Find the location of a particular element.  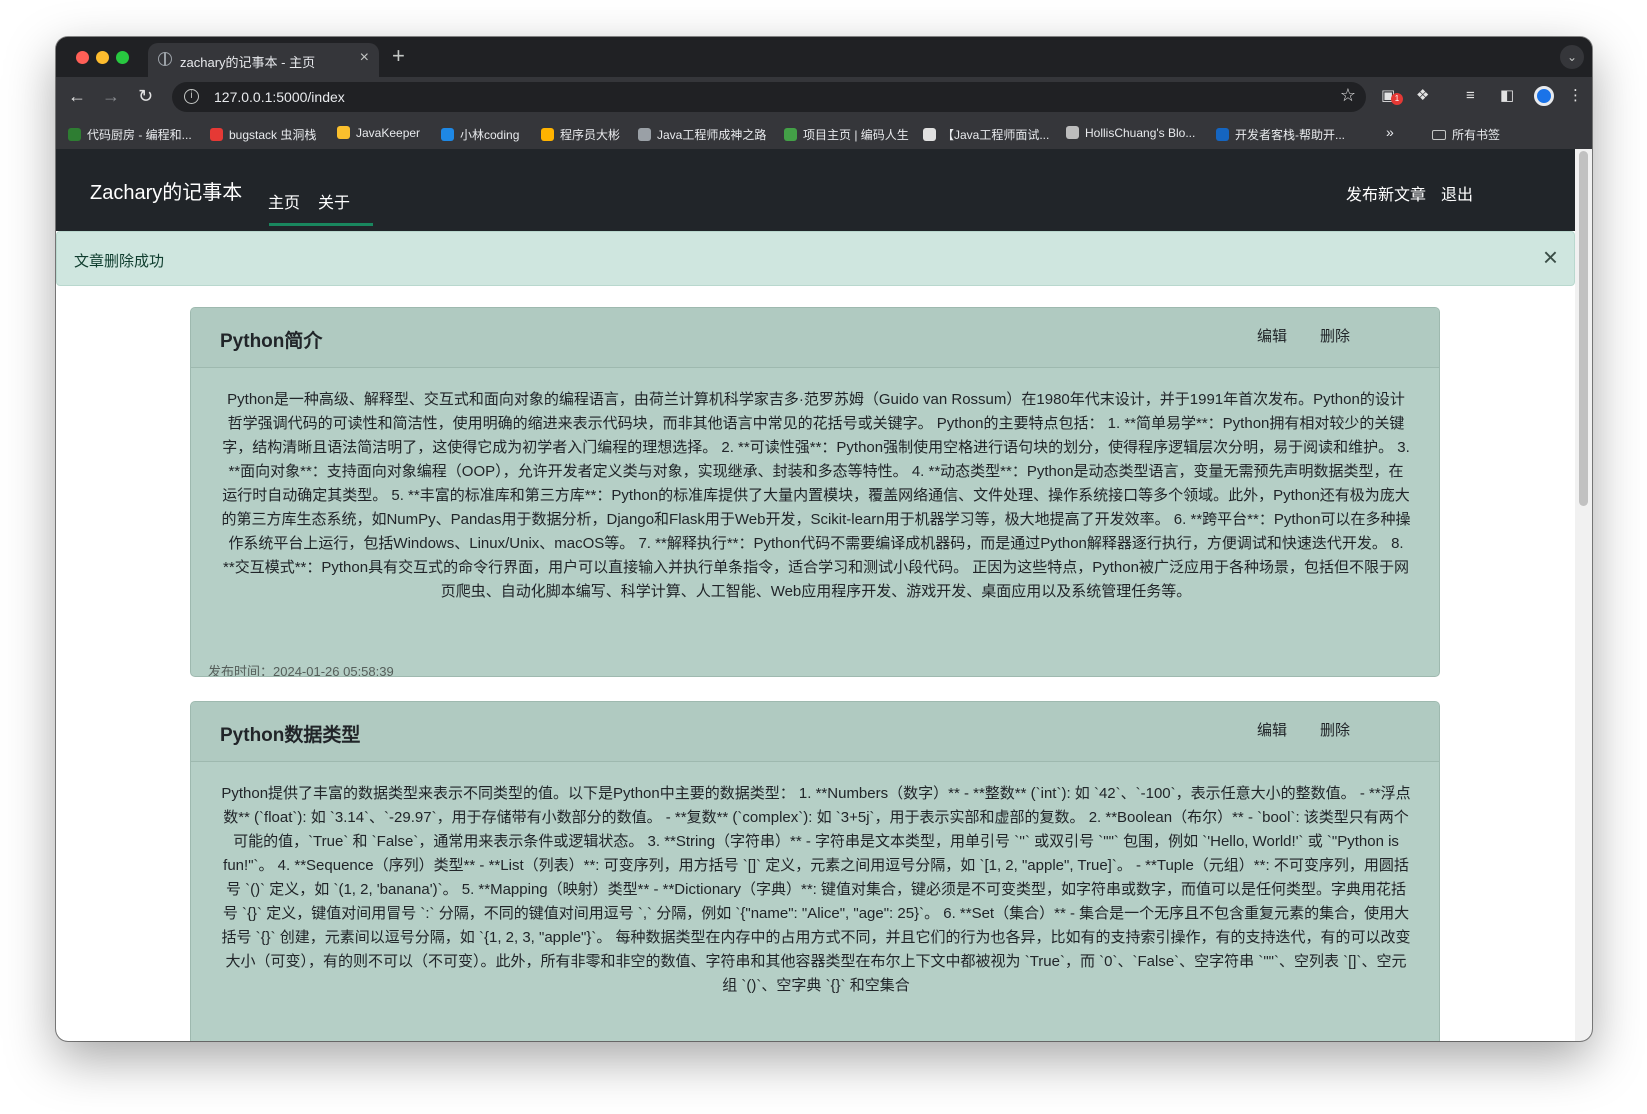

article-header: Python数据类型 编辑 删除 is located at coordinates (815, 732).